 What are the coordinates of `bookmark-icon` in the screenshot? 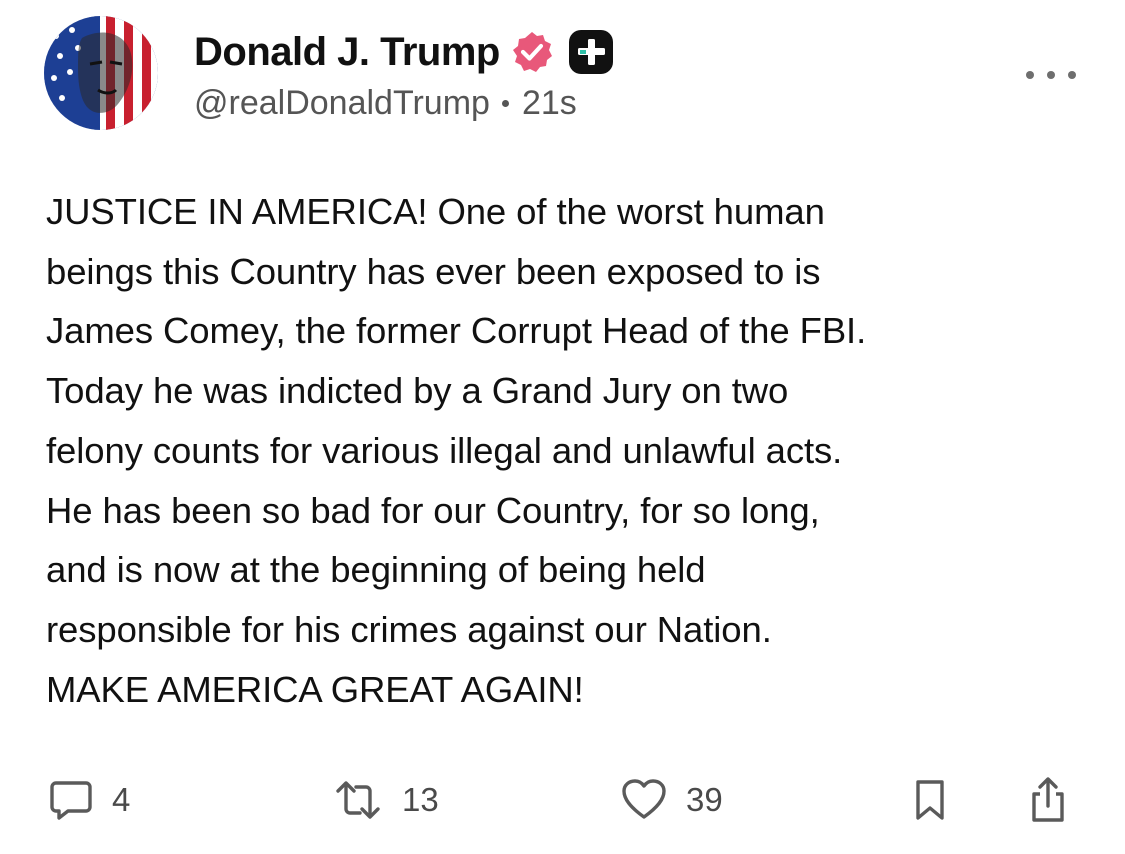 It's located at (930, 800).